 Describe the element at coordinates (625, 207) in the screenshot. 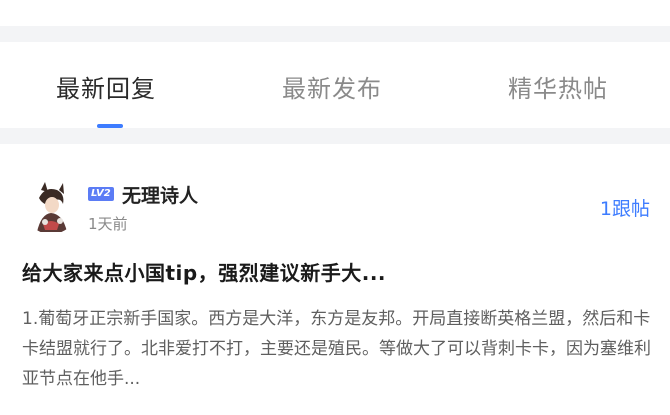

I see `reply-count-link: 1跟帖` at that location.